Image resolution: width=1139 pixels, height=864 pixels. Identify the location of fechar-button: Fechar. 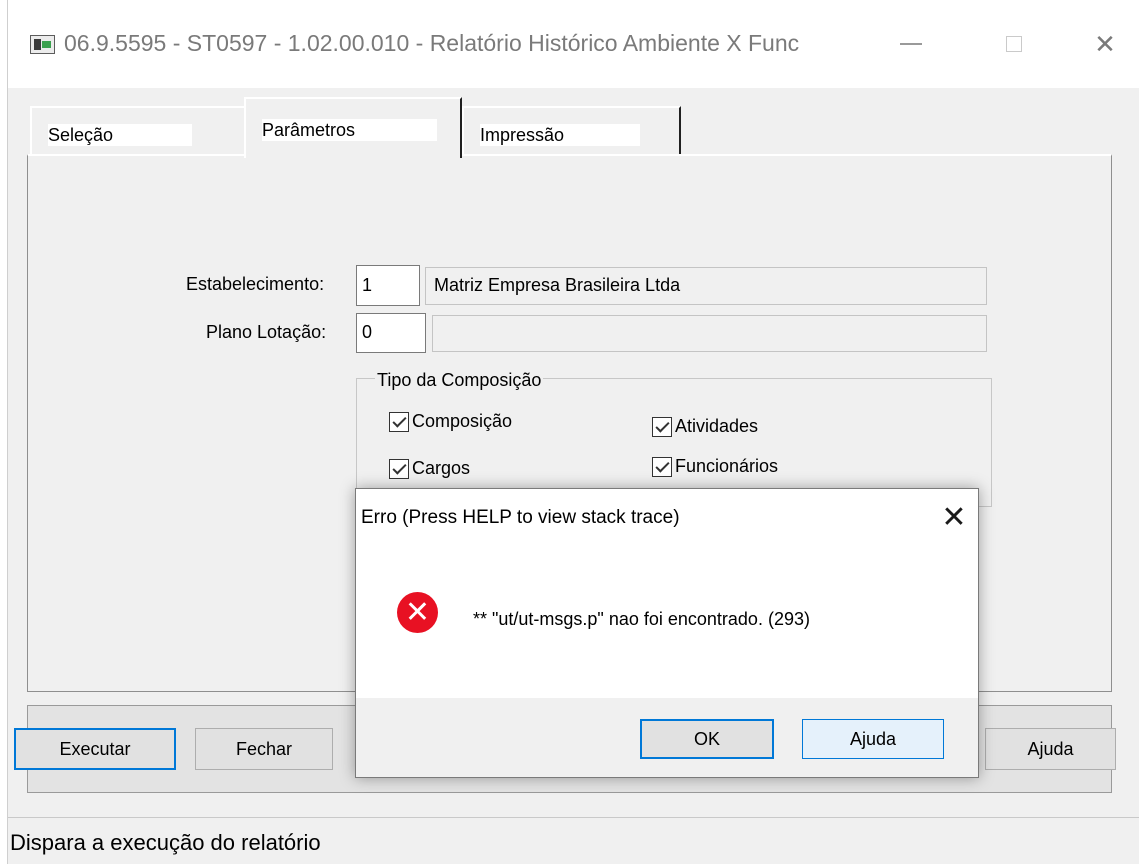
(264, 749).